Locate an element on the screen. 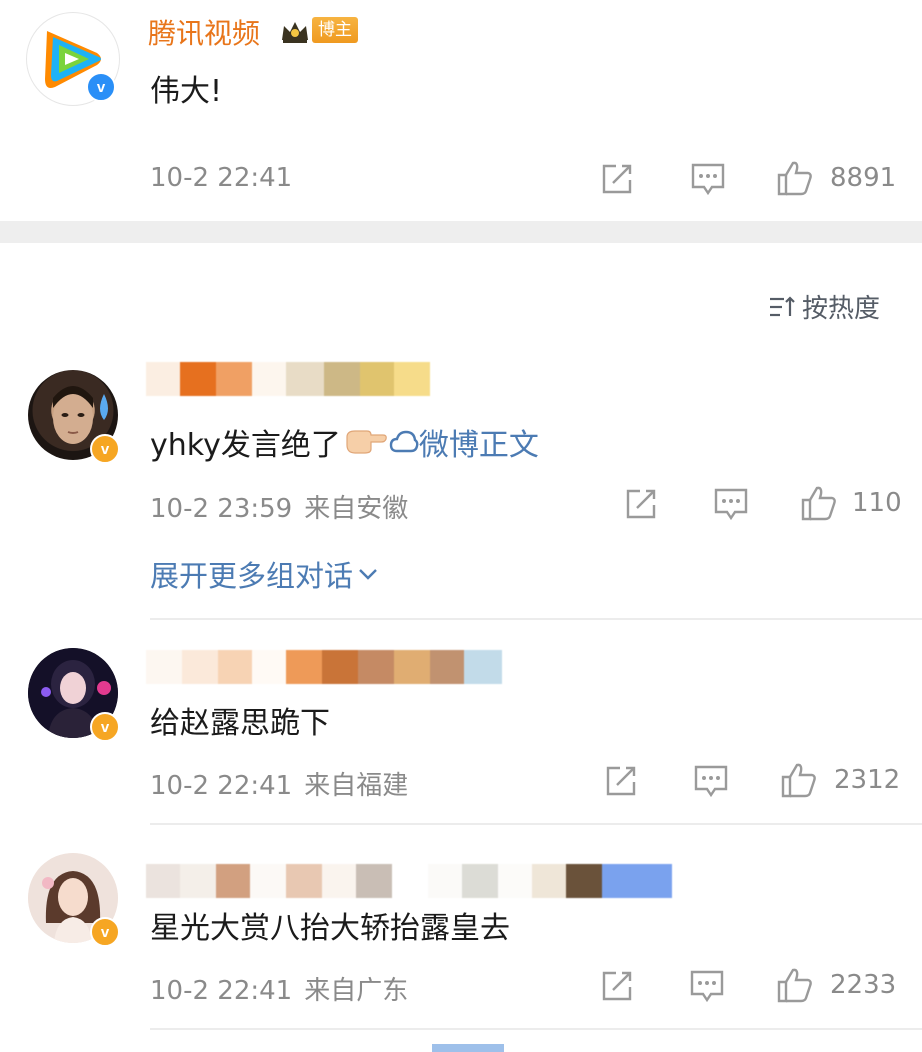 The width and height of the screenshot is (922, 1052). like-button: 2233 is located at coordinates (836, 985).